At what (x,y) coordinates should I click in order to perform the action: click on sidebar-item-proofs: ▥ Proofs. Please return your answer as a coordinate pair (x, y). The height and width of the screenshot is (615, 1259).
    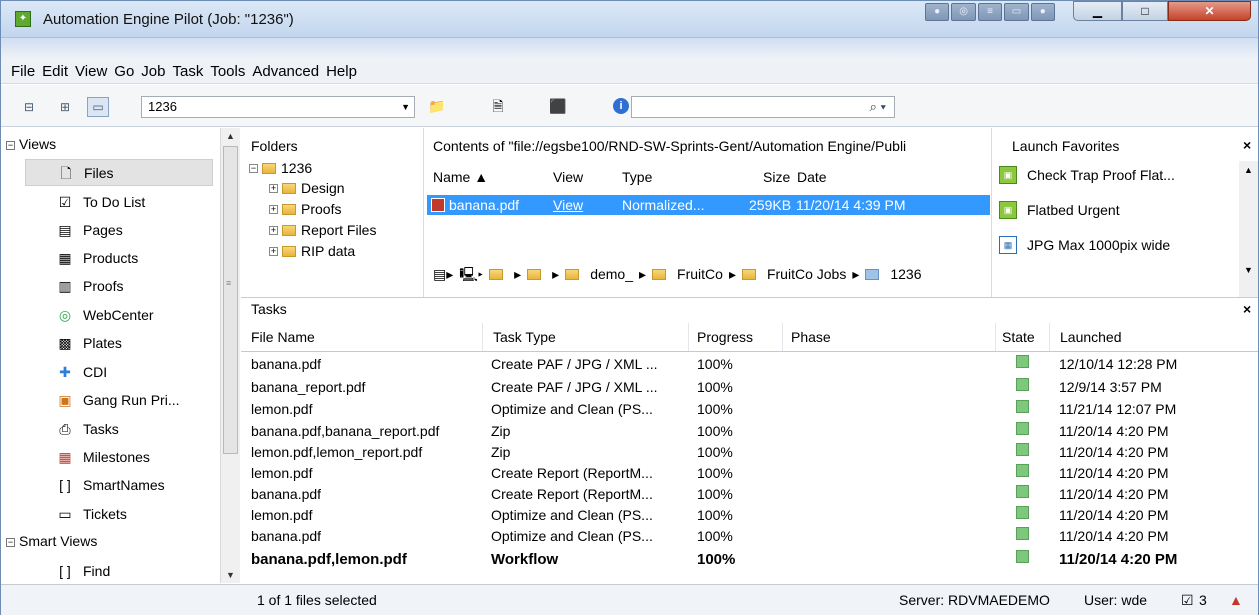
    Looking at the image, I should click on (119, 285).